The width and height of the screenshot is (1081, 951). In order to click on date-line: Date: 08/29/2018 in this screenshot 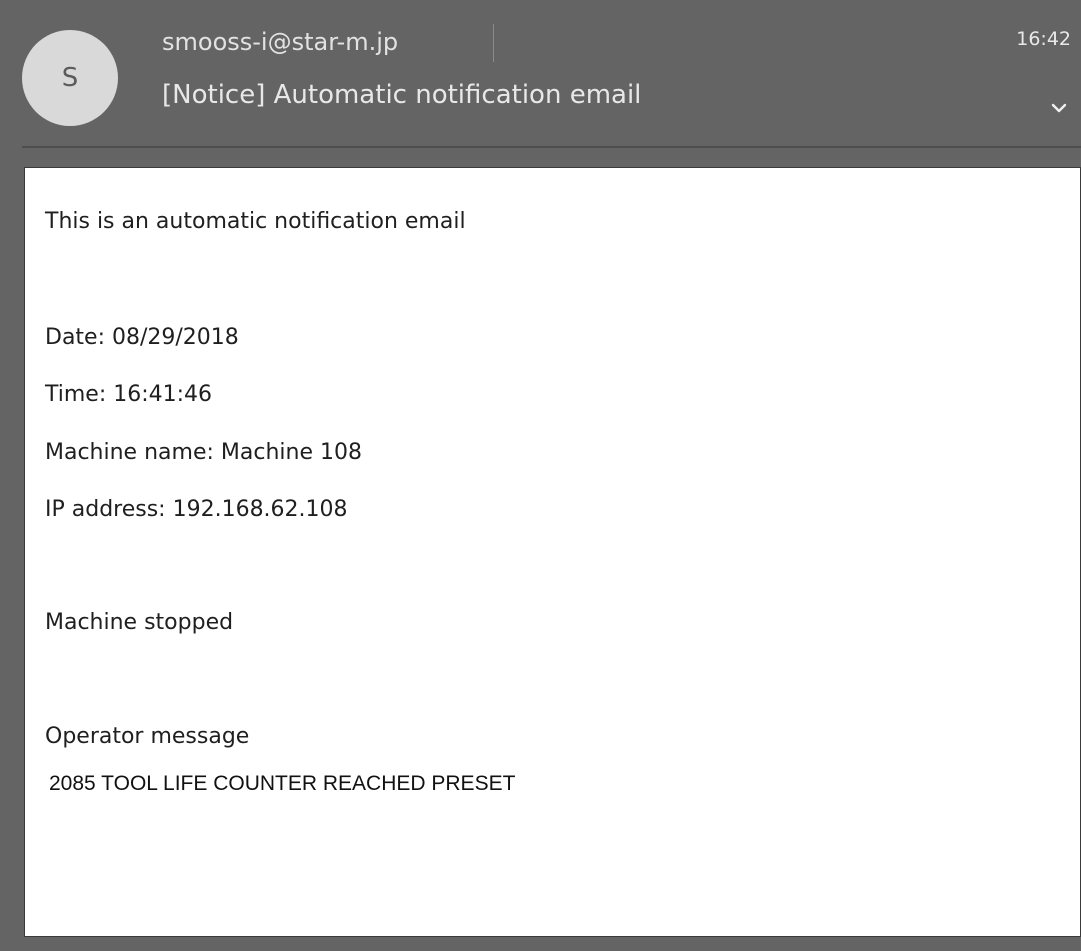, I will do `click(142, 337)`.